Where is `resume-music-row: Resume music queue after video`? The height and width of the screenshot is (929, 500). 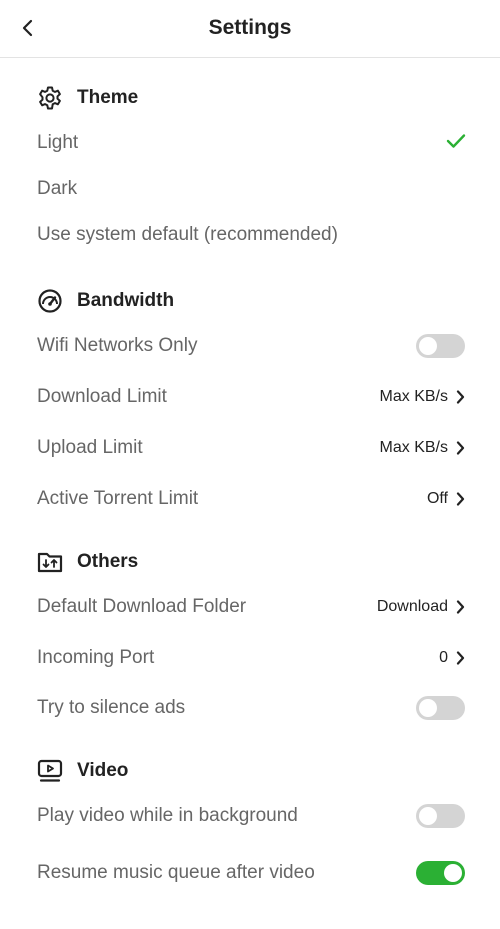 resume-music-row: Resume music queue after video is located at coordinates (250, 873).